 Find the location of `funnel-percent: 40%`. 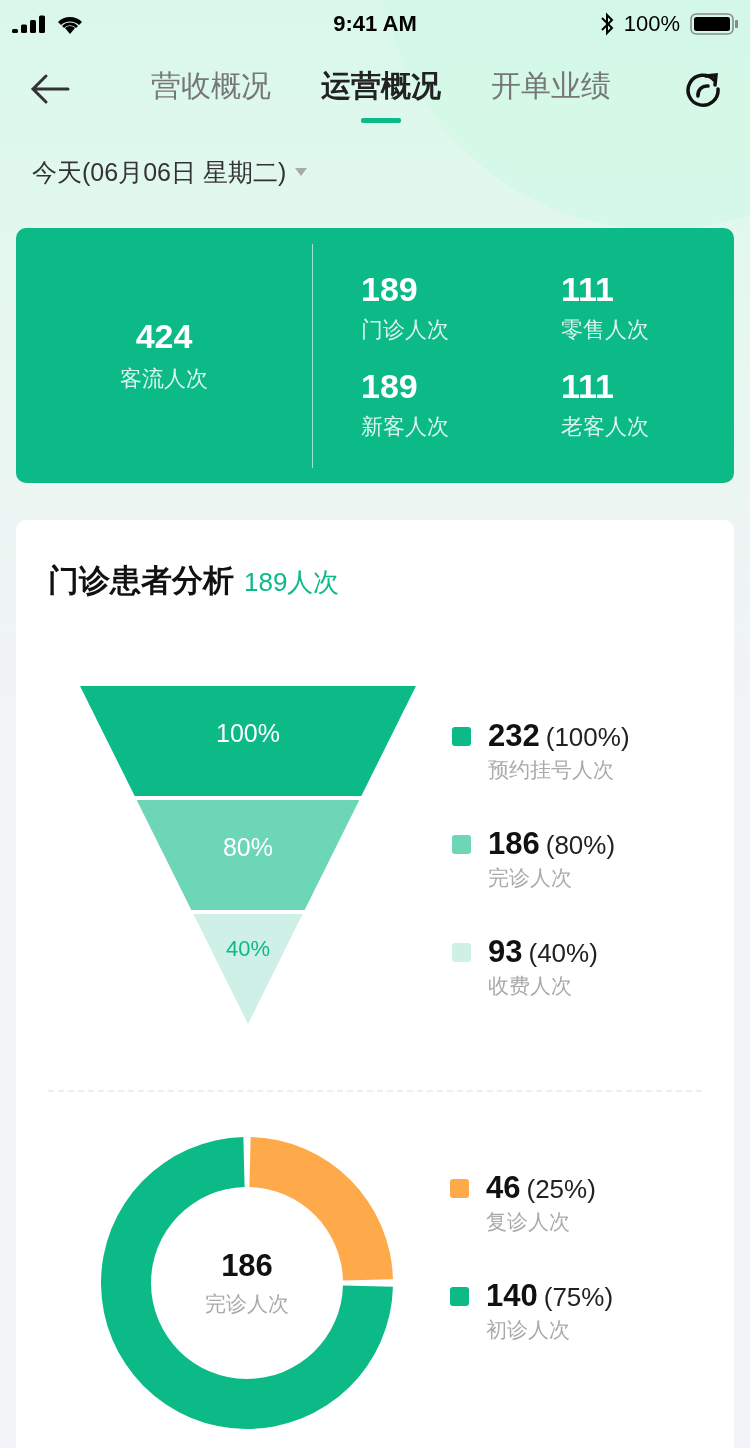

funnel-percent: 40% is located at coordinates (248, 948).